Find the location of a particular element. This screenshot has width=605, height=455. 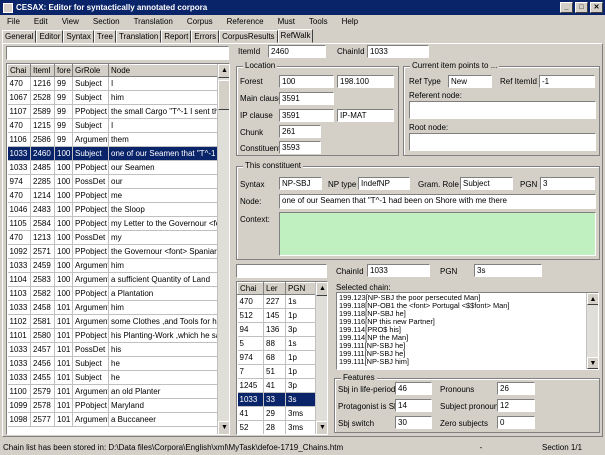

selected-chain-scrollbar: ▲ ▼ is located at coordinates (592, 331).